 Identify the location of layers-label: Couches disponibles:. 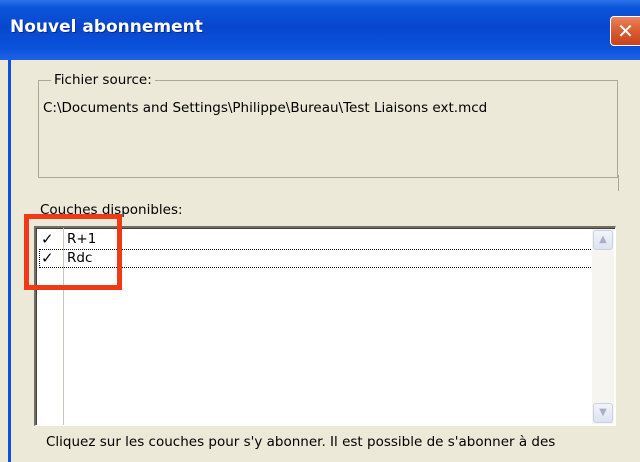
(111, 210).